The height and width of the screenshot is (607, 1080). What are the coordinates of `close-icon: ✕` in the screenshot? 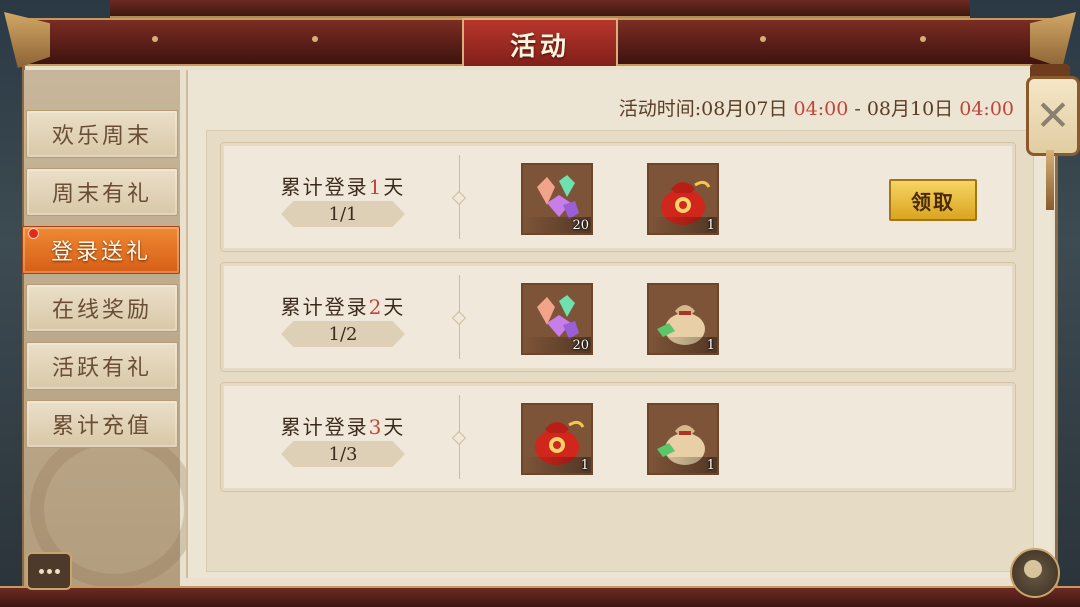 It's located at (1053, 115).